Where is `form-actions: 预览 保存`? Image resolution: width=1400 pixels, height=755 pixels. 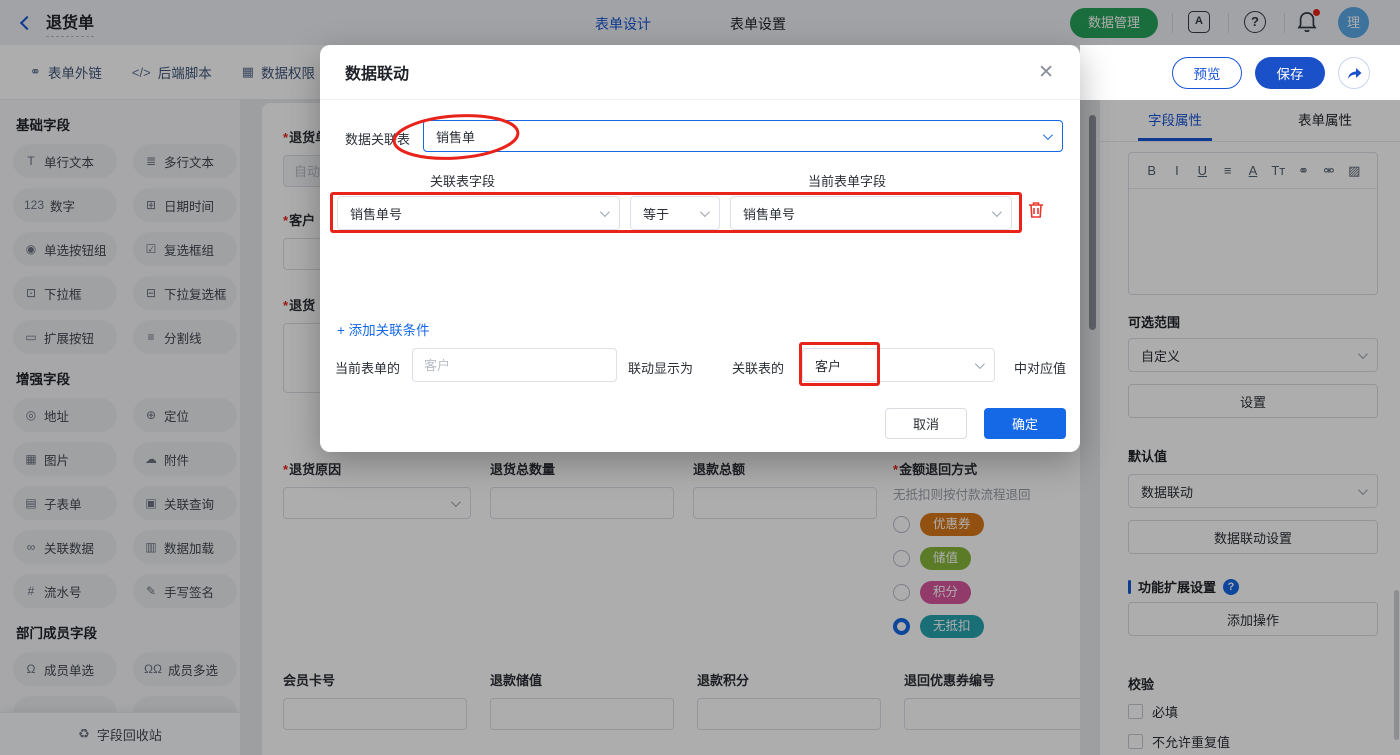
form-actions: 预览 保存 is located at coordinates (1240, 72).